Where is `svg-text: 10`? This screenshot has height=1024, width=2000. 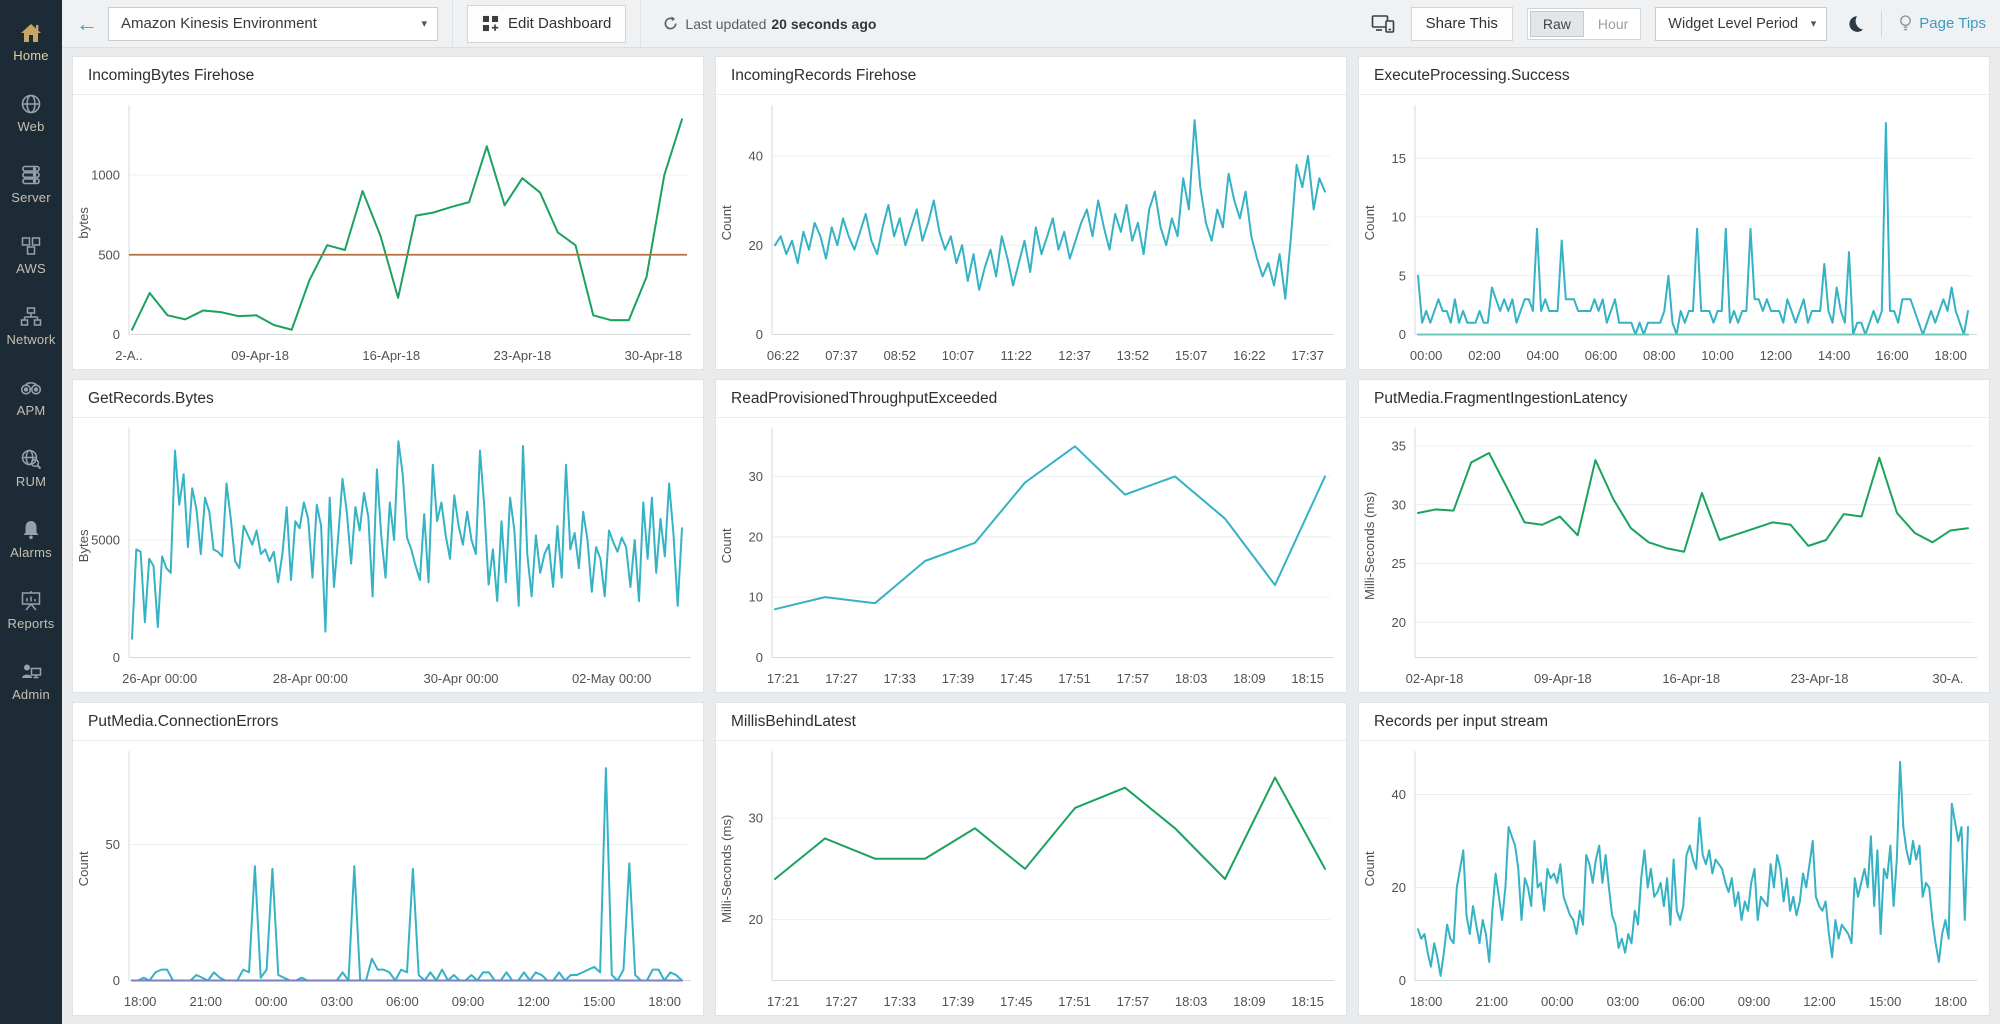 svg-text: 10 is located at coordinates (1399, 216).